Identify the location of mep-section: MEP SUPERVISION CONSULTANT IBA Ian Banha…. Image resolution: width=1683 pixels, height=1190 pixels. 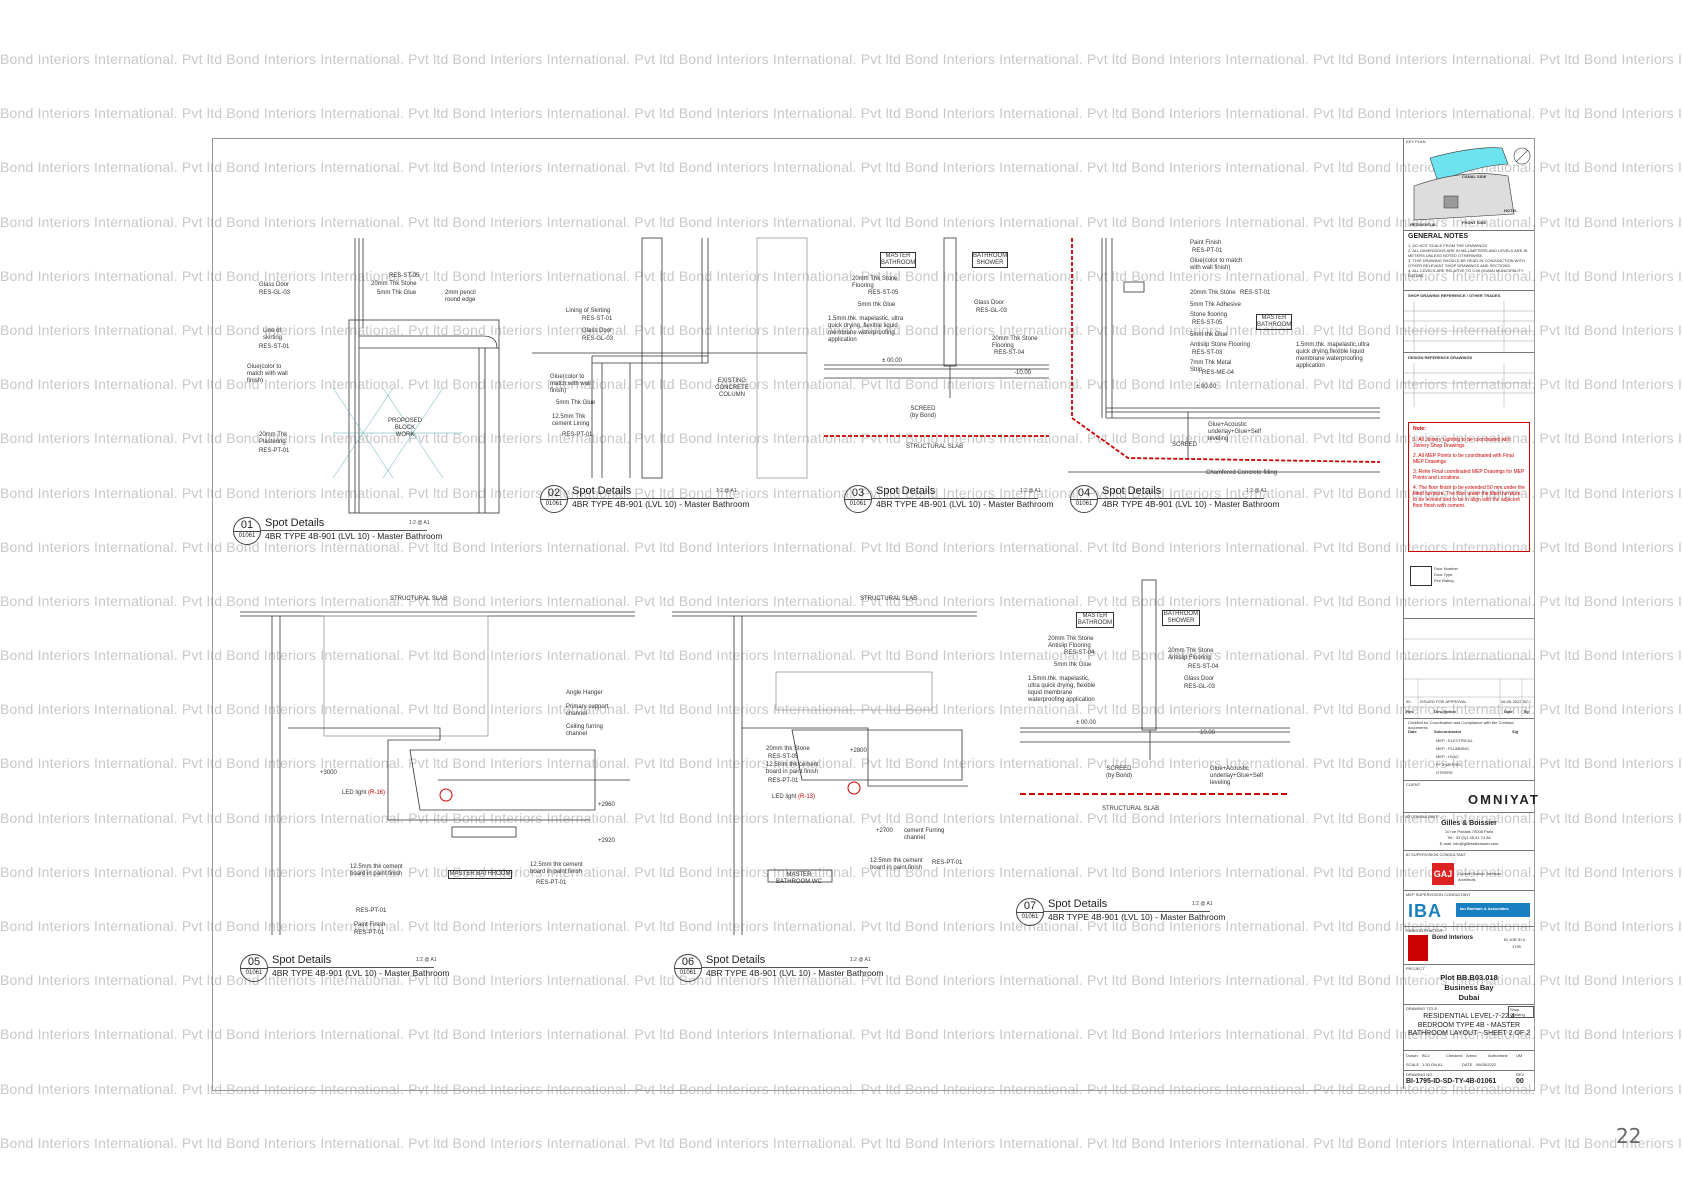
(1469, 908).